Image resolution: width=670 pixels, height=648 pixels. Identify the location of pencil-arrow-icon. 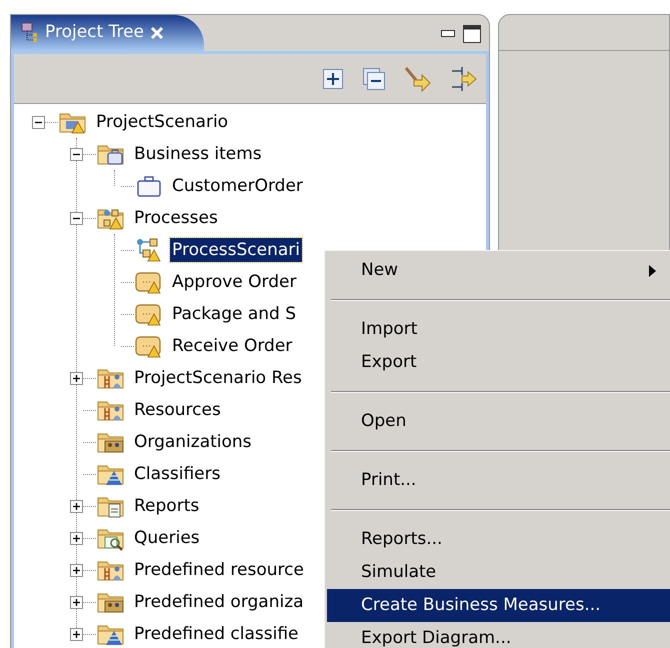
(418, 79).